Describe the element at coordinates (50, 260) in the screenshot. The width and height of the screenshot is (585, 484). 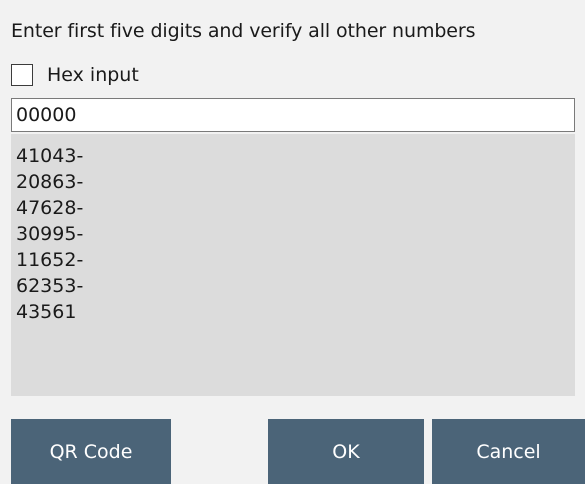
I see `number-line: 11652-` at that location.